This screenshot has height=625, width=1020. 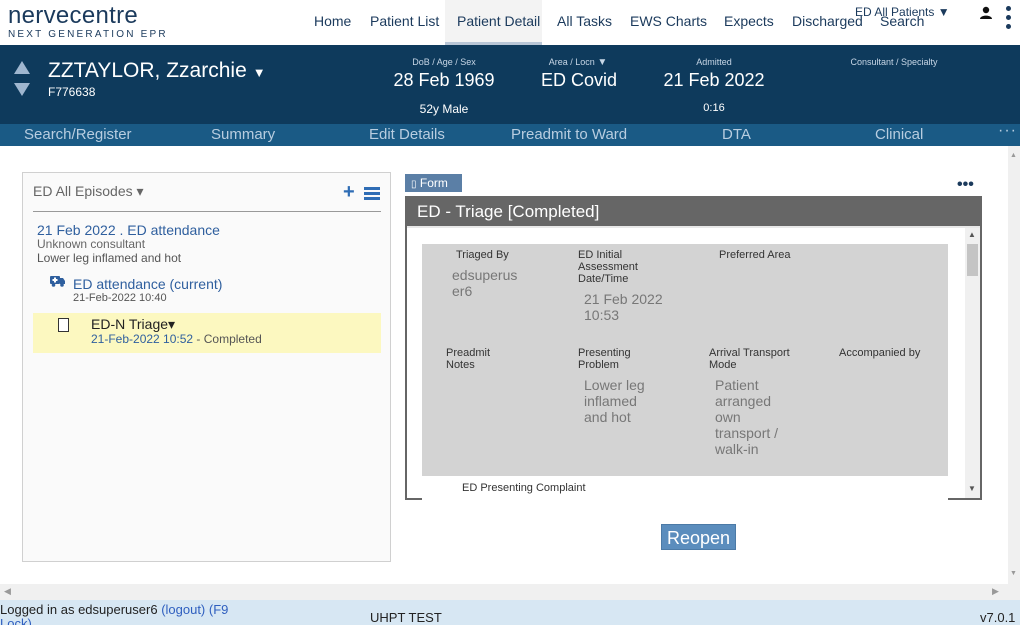 What do you see at coordinates (894, 62) in the screenshot?
I see `consultant-label: Consultant / Specialty` at bounding box center [894, 62].